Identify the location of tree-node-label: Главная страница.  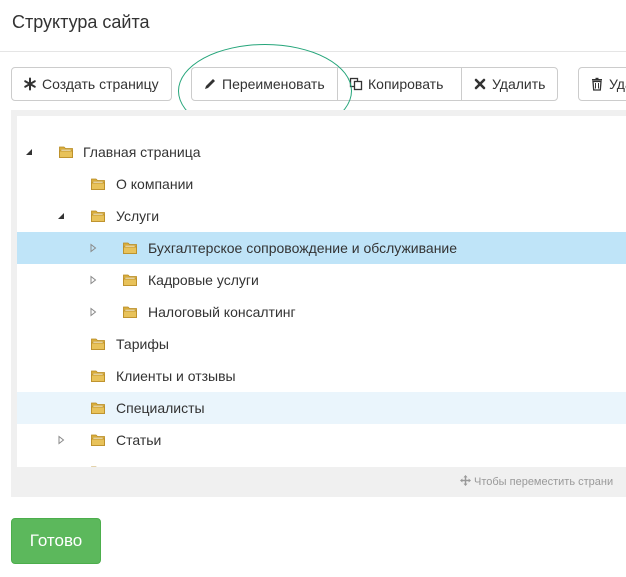
(142, 152).